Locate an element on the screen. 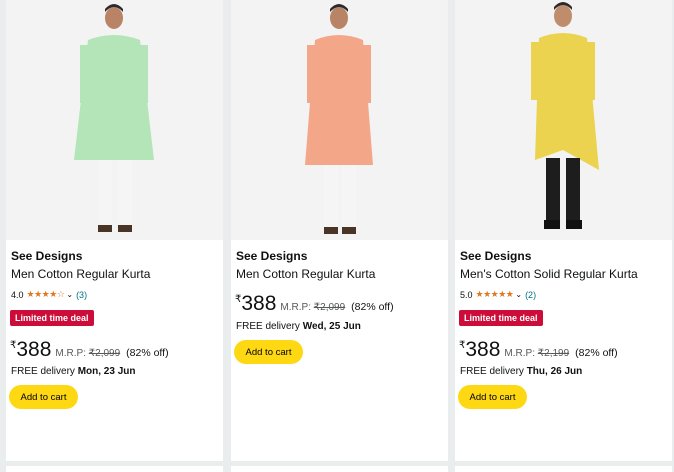  delivery-info: FREE delivery Mon, 23 Jun is located at coordinates (73, 371).